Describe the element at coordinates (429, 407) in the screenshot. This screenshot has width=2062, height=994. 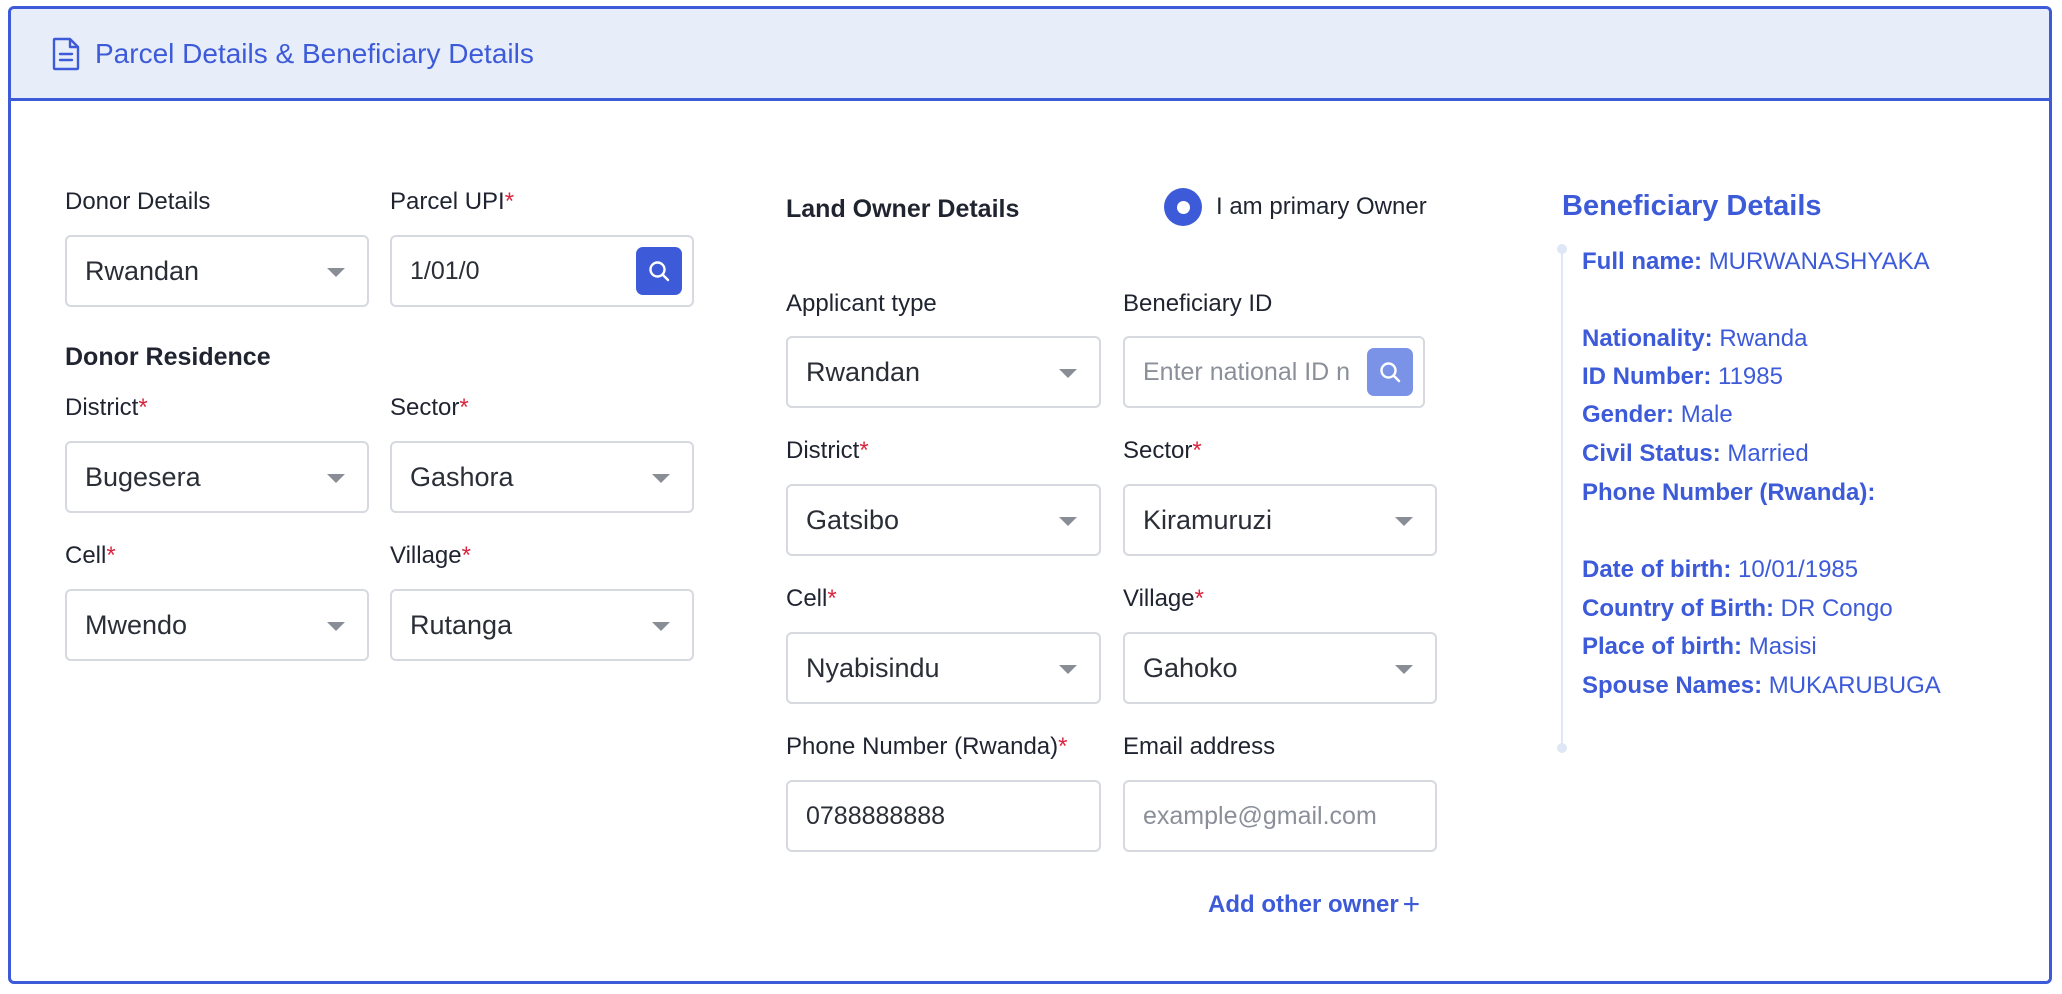
I see `donor-sector-label: Sector*` at that location.